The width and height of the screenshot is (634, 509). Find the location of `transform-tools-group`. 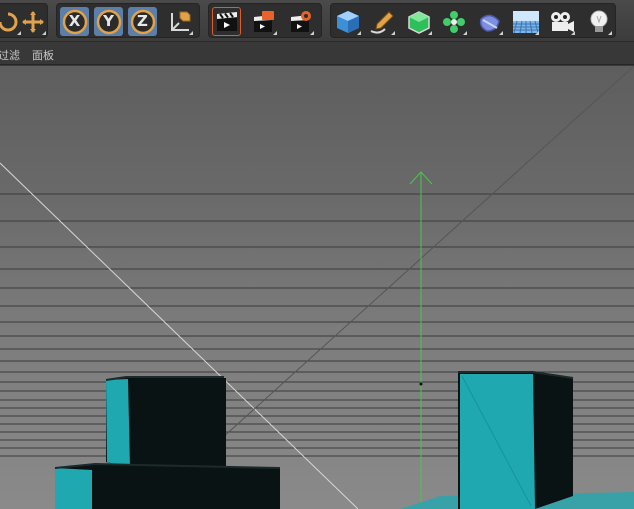

transform-tools-group is located at coordinates (24, 20).